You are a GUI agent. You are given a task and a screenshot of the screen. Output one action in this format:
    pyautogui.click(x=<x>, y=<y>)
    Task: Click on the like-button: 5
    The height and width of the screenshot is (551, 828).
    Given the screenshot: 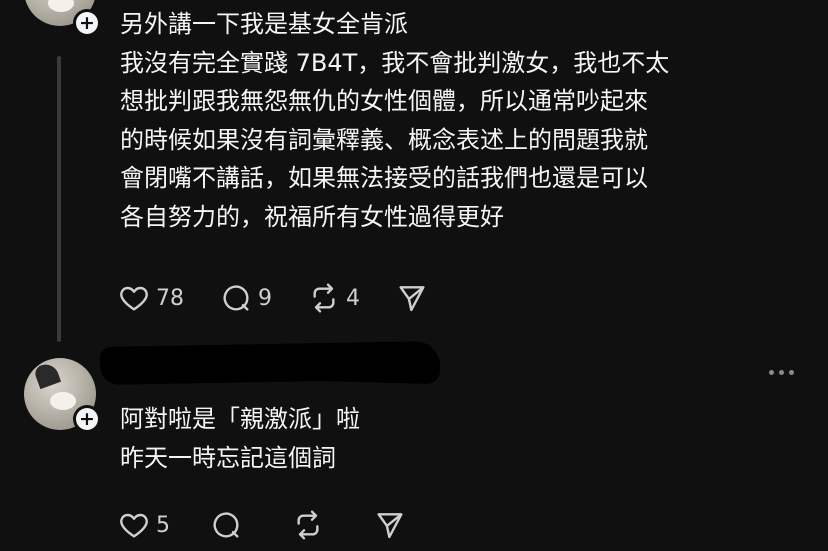 What is the action you would take?
    pyautogui.click(x=144, y=525)
    